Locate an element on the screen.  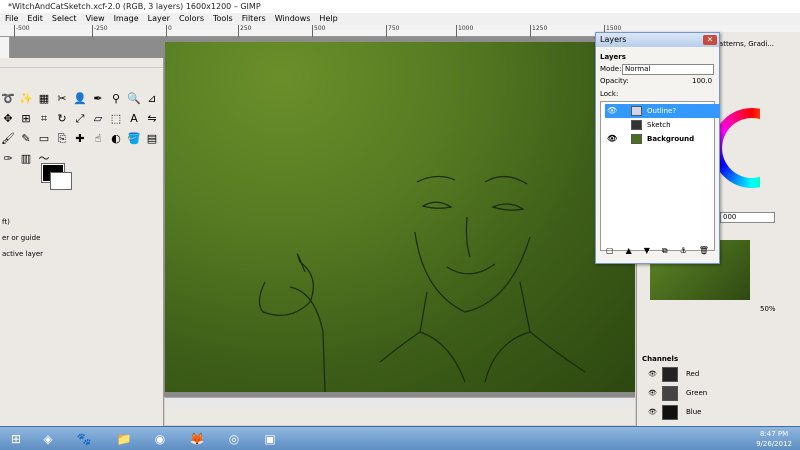
measure-icon: ⊿ is located at coordinates (152, 99).